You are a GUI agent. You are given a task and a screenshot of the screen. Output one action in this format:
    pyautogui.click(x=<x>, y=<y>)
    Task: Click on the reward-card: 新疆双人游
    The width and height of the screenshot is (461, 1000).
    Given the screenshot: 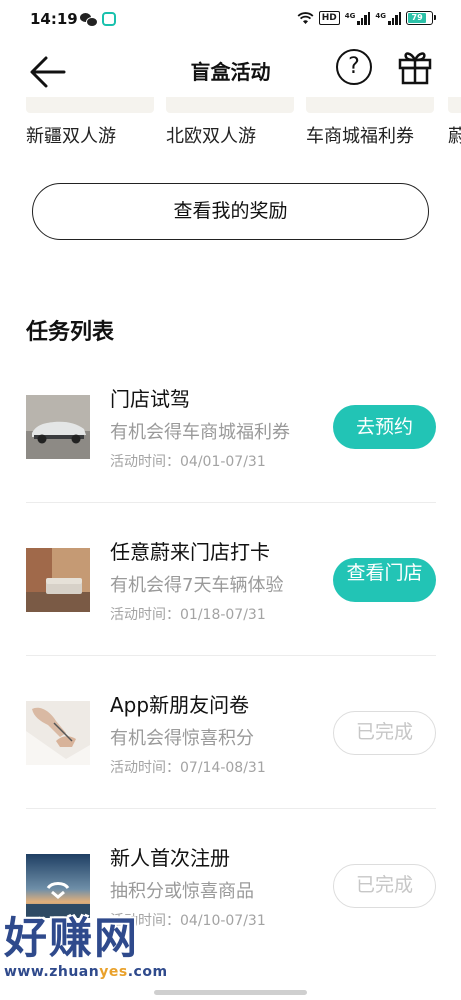 What is the action you would take?
    pyautogui.click(x=90, y=127)
    